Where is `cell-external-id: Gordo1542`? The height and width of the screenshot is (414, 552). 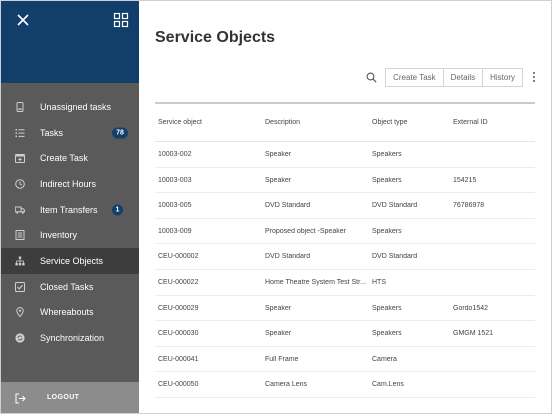 cell-external-id: Gordo1542 is located at coordinates (471, 308).